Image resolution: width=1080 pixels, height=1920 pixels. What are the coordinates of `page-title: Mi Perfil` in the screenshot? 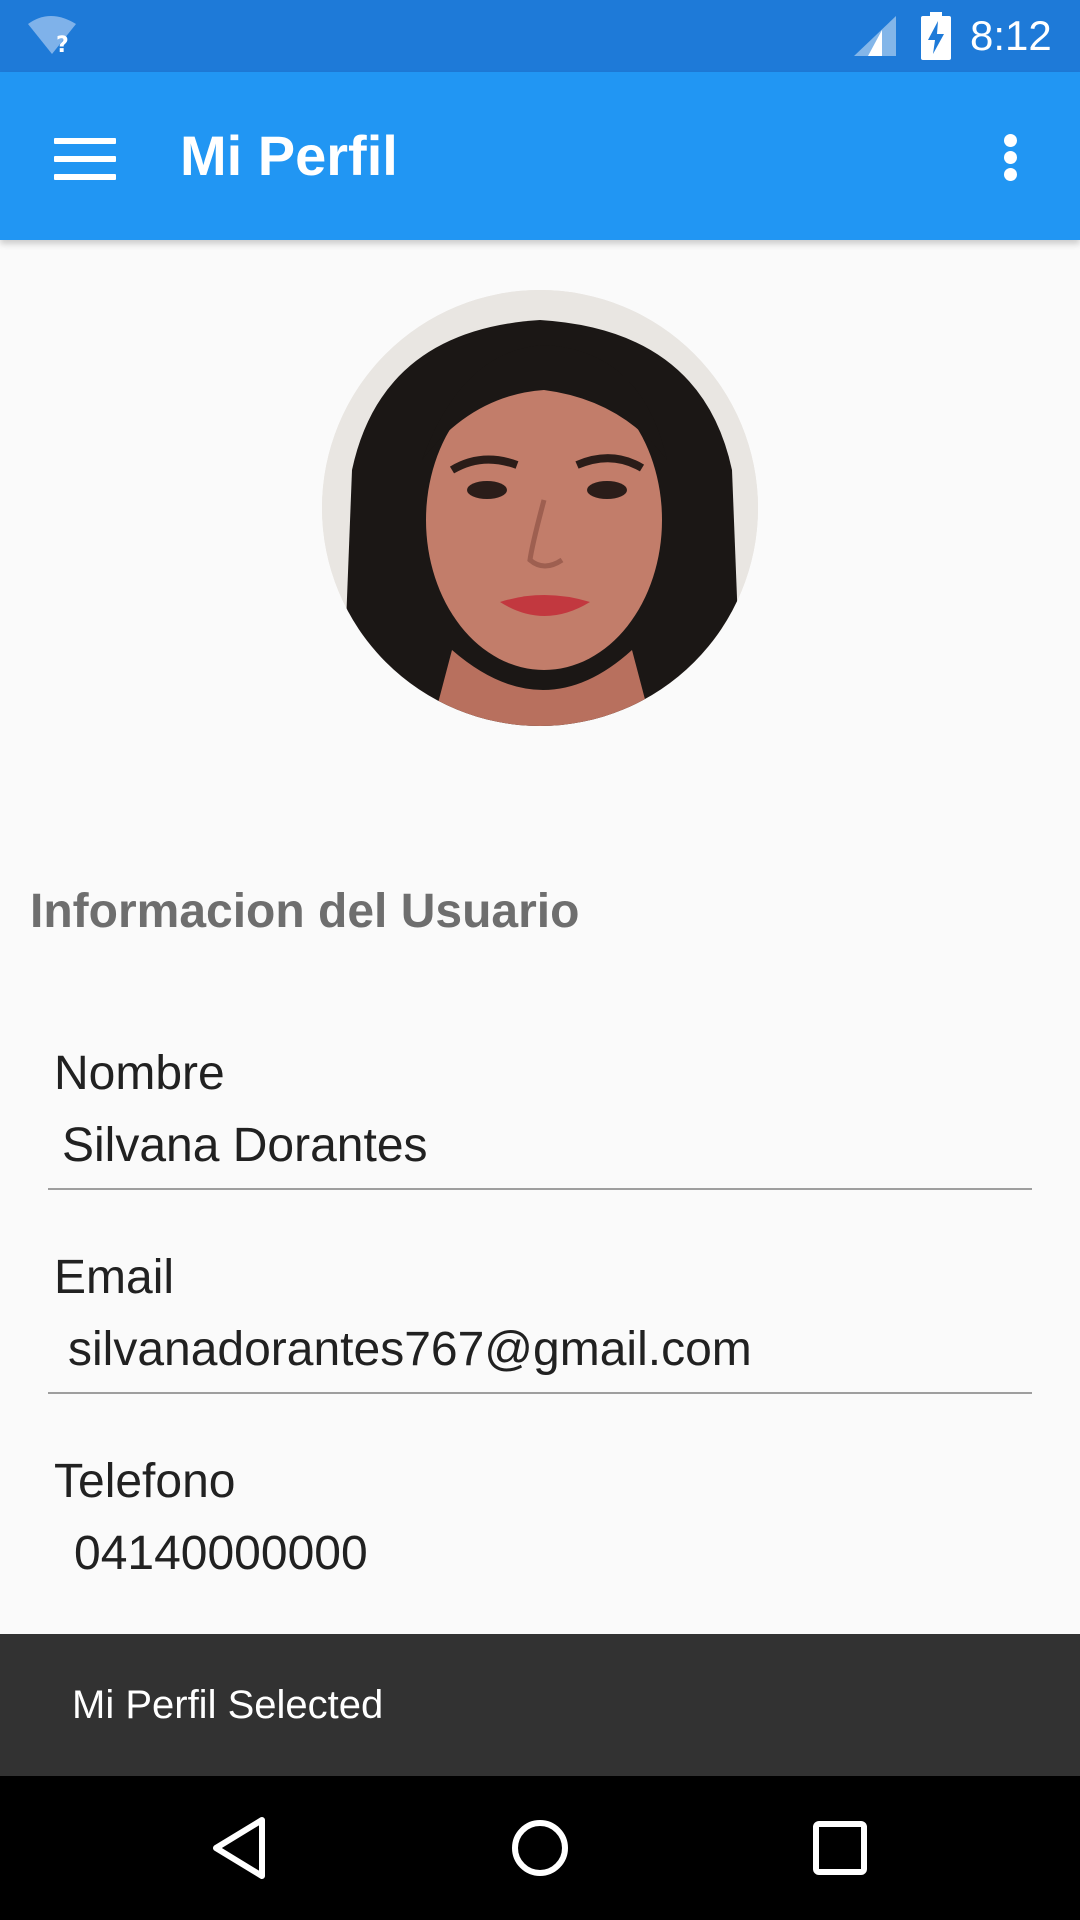 It's located at (289, 155).